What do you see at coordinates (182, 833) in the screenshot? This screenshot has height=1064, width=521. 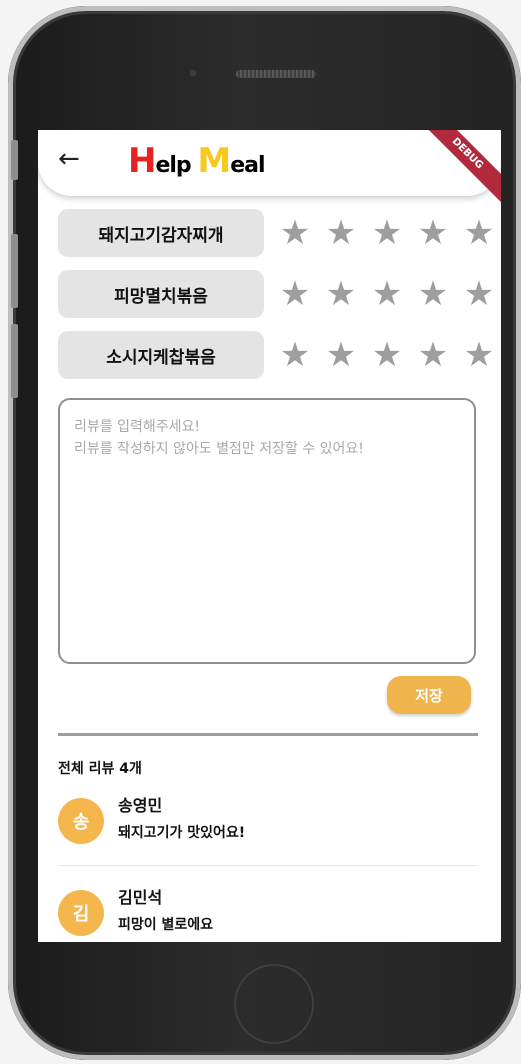 I see `review-text: 돼지고기가 맛있어요!` at bounding box center [182, 833].